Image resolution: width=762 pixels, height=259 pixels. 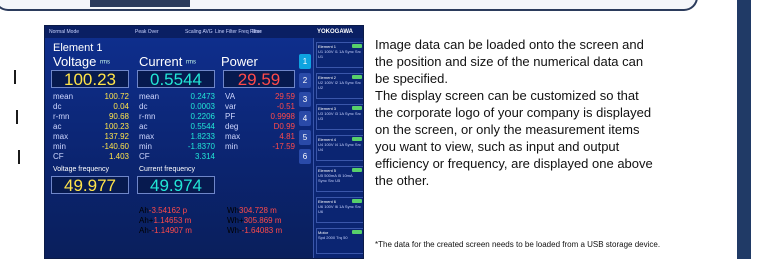 I want to click on top-frame, so click(x=381, y=7).